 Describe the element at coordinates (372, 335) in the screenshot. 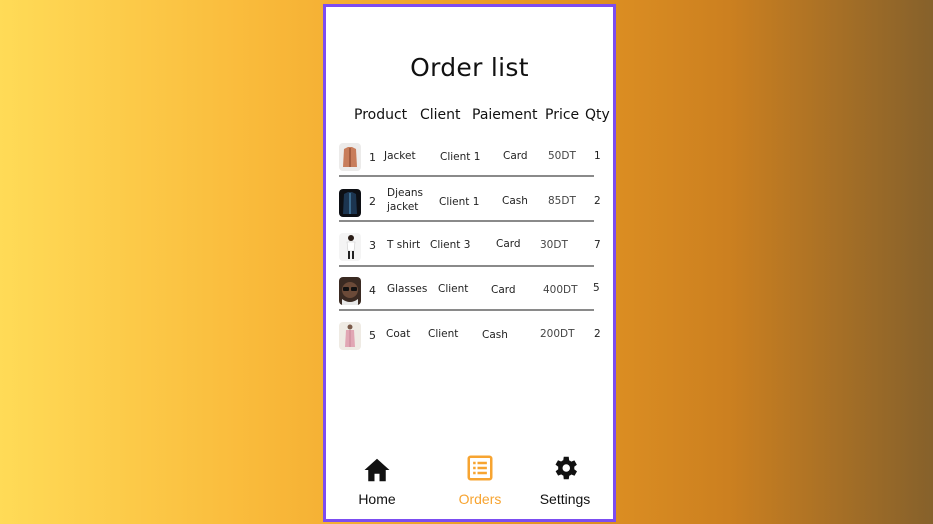

I see `row-index: 5` at that location.